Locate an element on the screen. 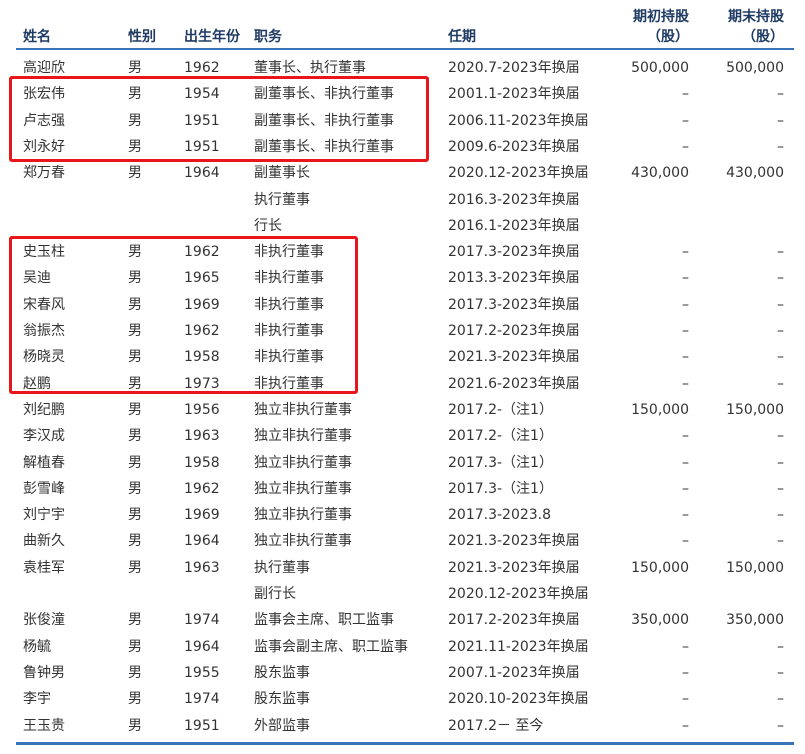 The width and height of the screenshot is (805, 754). cell-position: 监事会副主席、职工监事 is located at coordinates (331, 646).